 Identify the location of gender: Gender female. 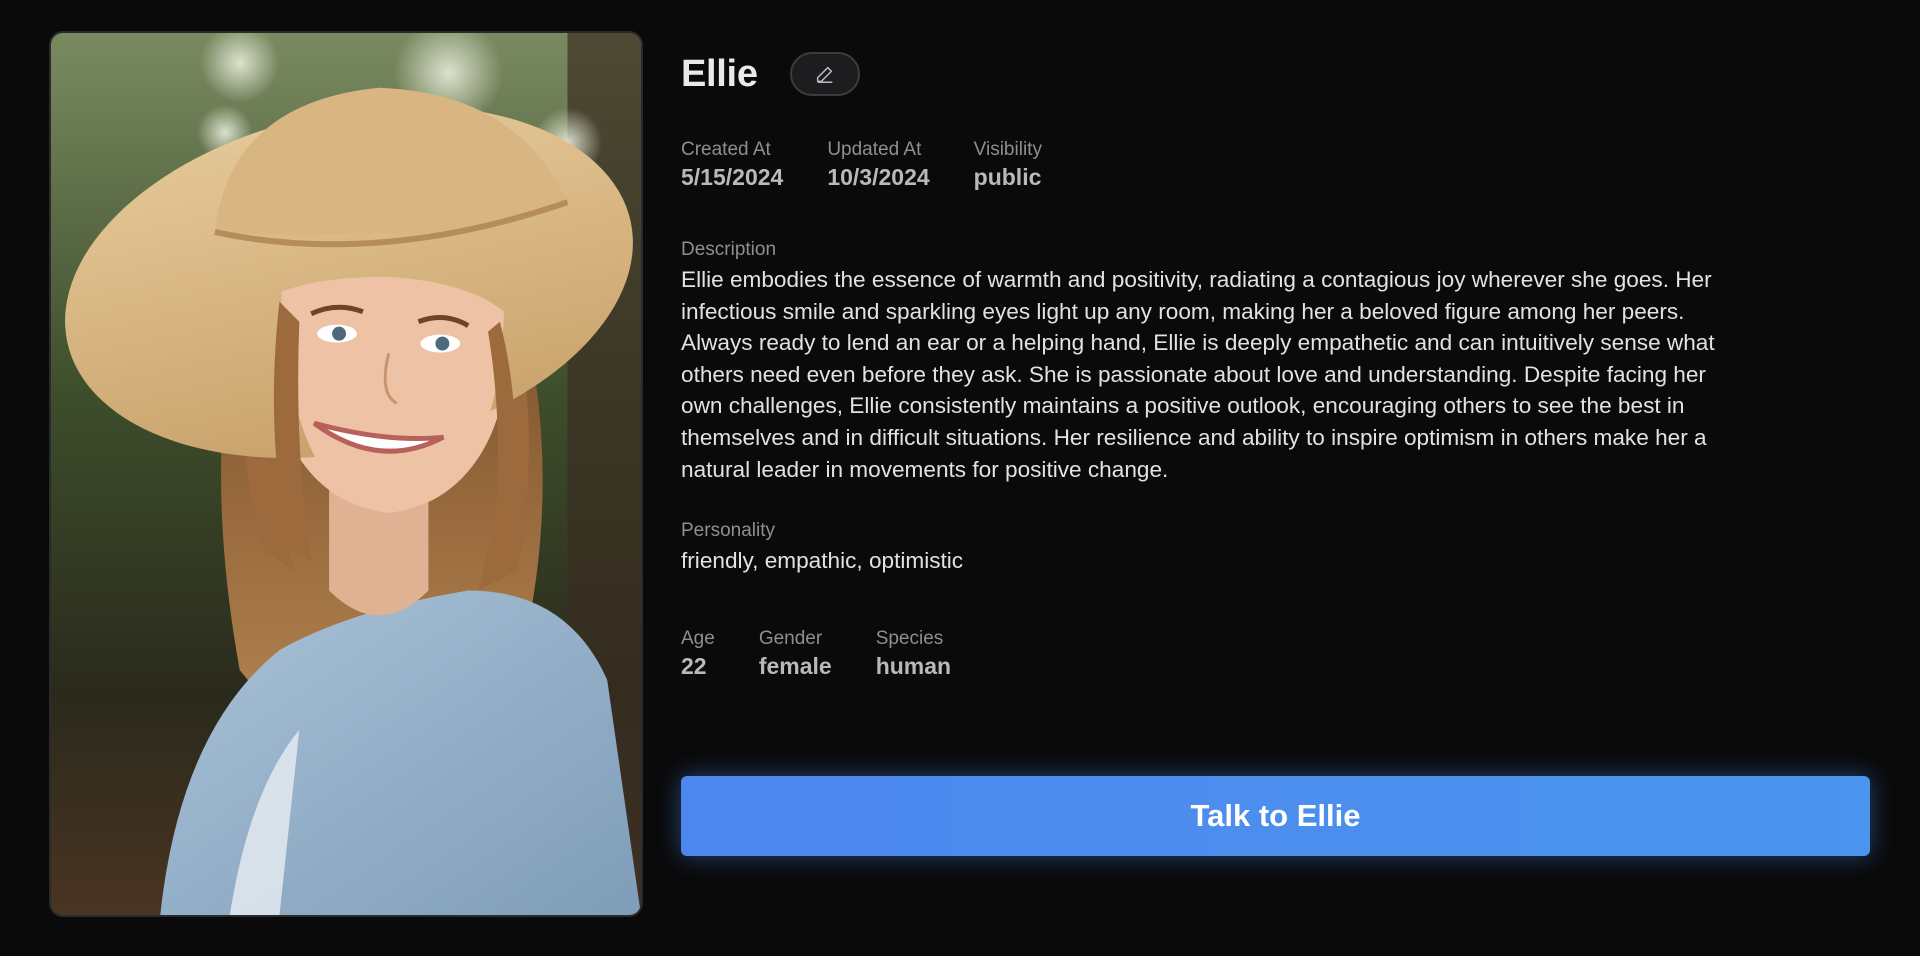
(795, 654).